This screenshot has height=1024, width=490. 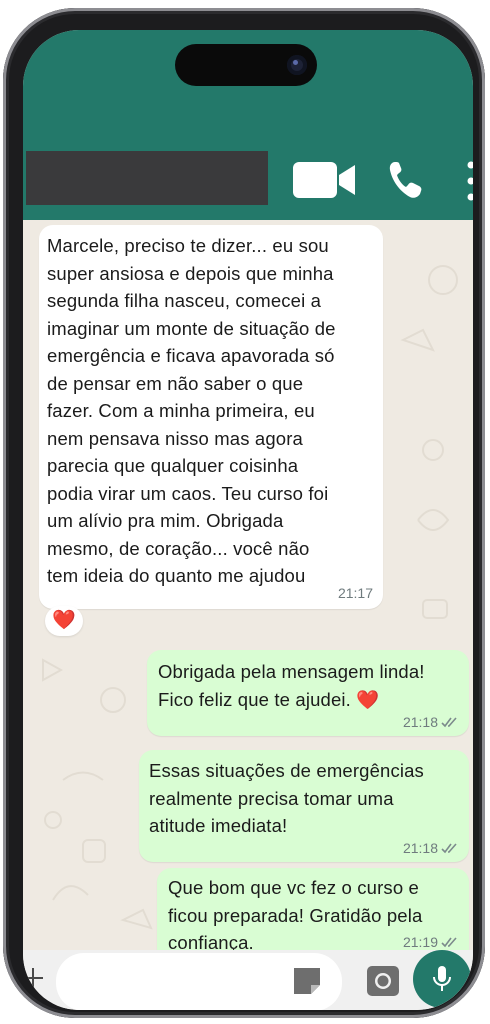 What do you see at coordinates (291, 671) in the screenshot?
I see `message-line: Obrigada pela mensagem linda!` at bounding box center [291, 671].